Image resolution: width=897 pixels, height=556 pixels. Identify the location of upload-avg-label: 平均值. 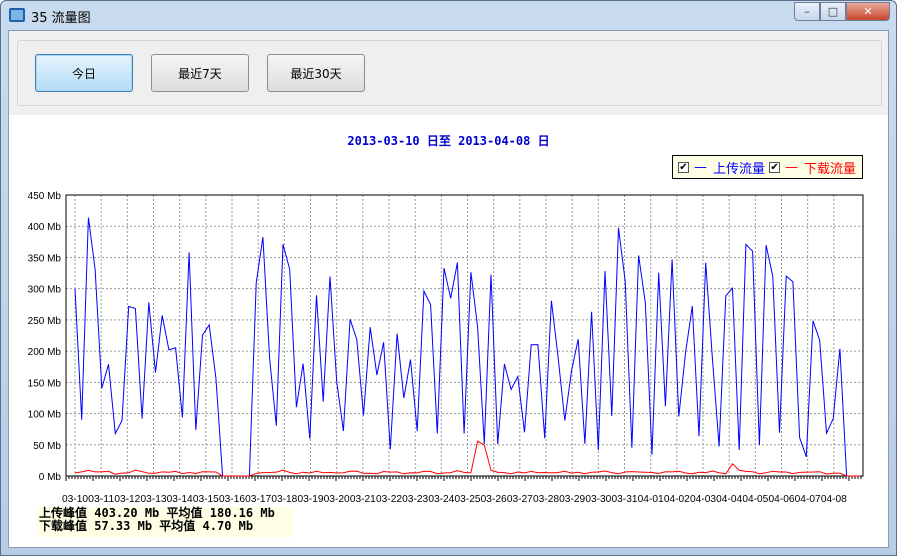
(184, 513).